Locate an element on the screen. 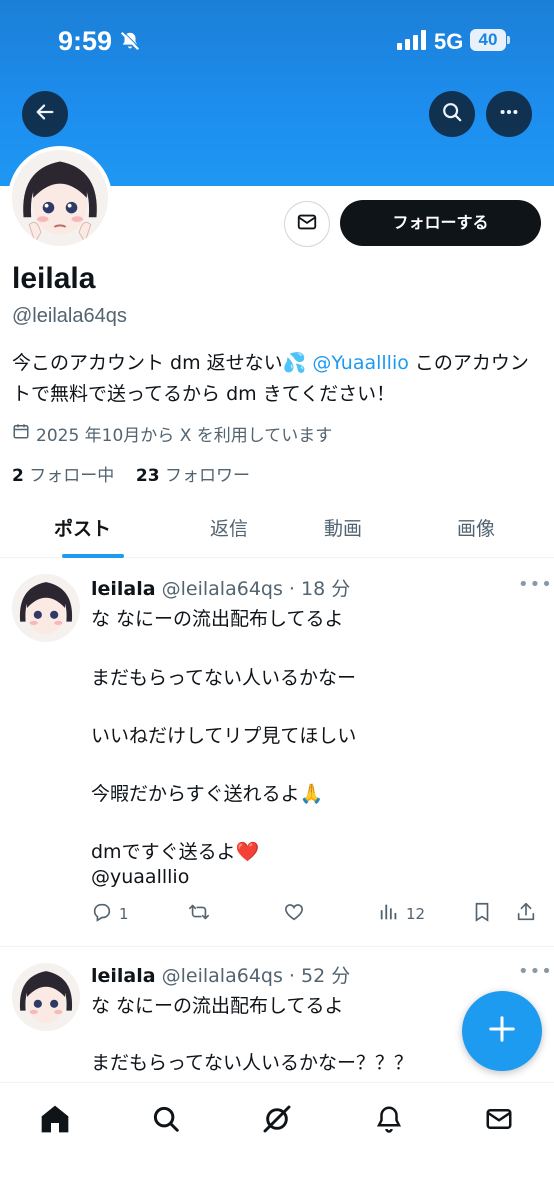 This screenshot has height=1200, width=554. tweet-meta: @leilala64qs · 18 分 is located at coordinates (256, 589).